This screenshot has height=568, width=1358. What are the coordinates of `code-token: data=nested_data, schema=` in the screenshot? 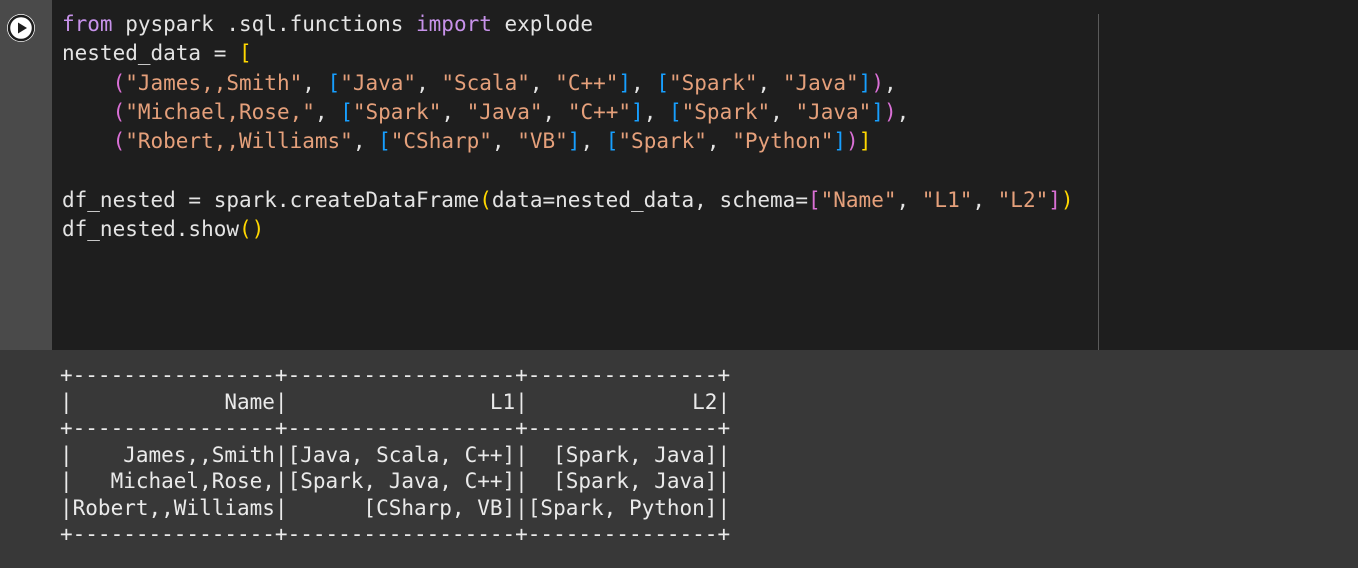 It's located at (649, 199).